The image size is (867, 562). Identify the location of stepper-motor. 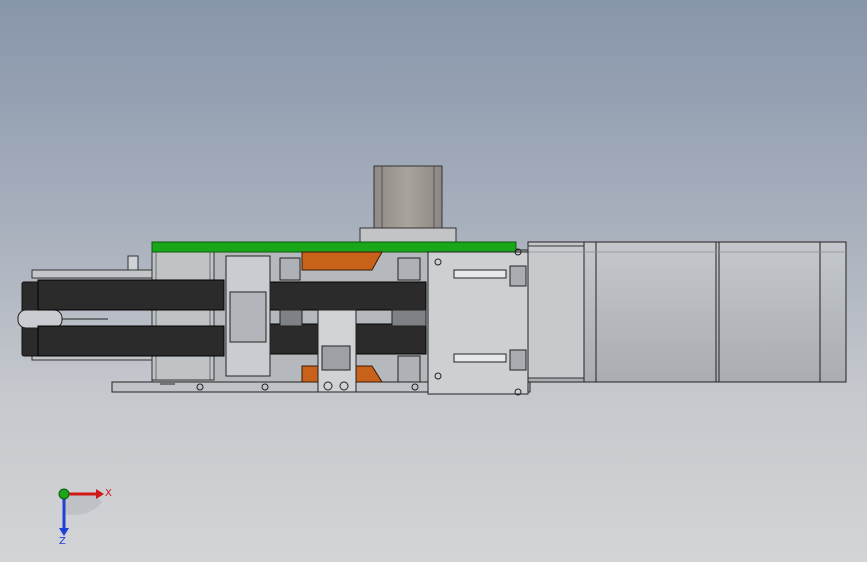
(408, 204).